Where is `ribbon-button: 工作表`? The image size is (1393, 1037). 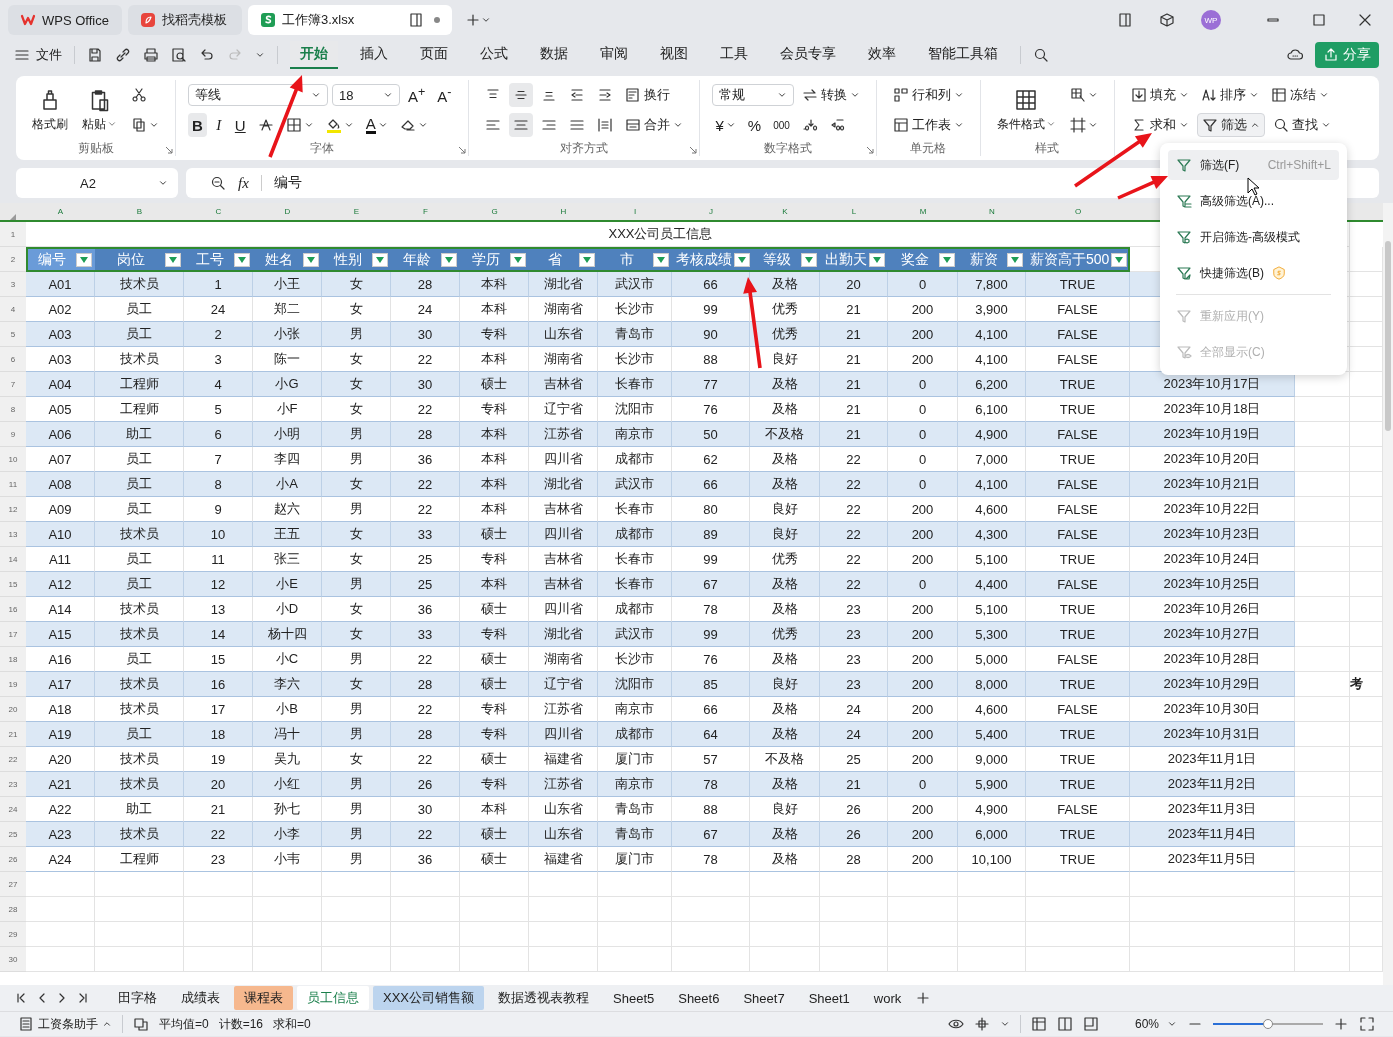 ribbon-button: 工作表 is located at coordinates (928, 125).